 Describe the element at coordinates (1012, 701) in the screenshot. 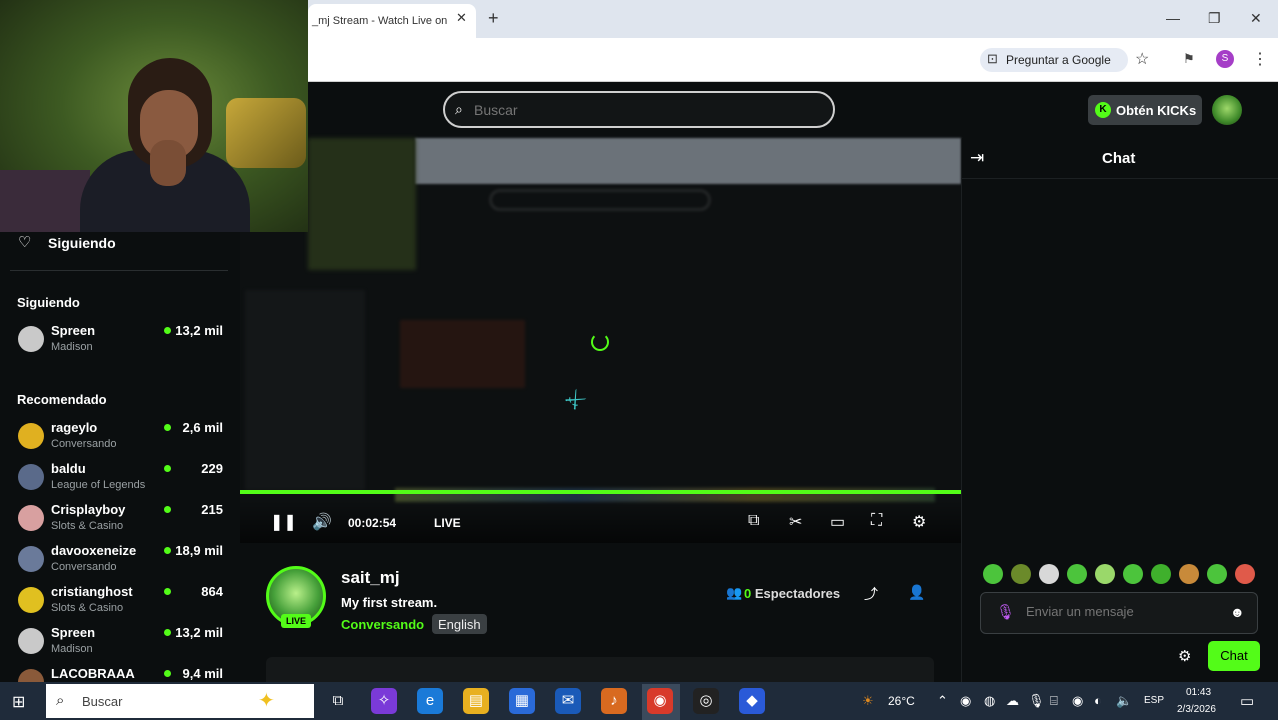

I see `cloud-icon: ☁` at that location.